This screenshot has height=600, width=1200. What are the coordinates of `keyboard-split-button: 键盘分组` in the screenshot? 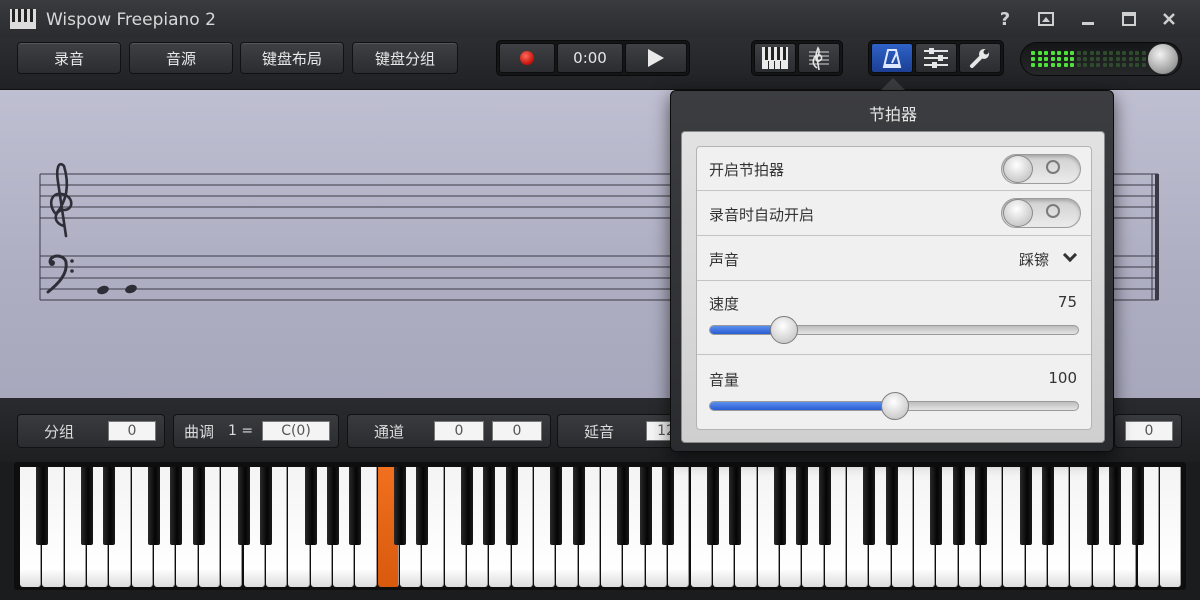 It's located at (405, 58).